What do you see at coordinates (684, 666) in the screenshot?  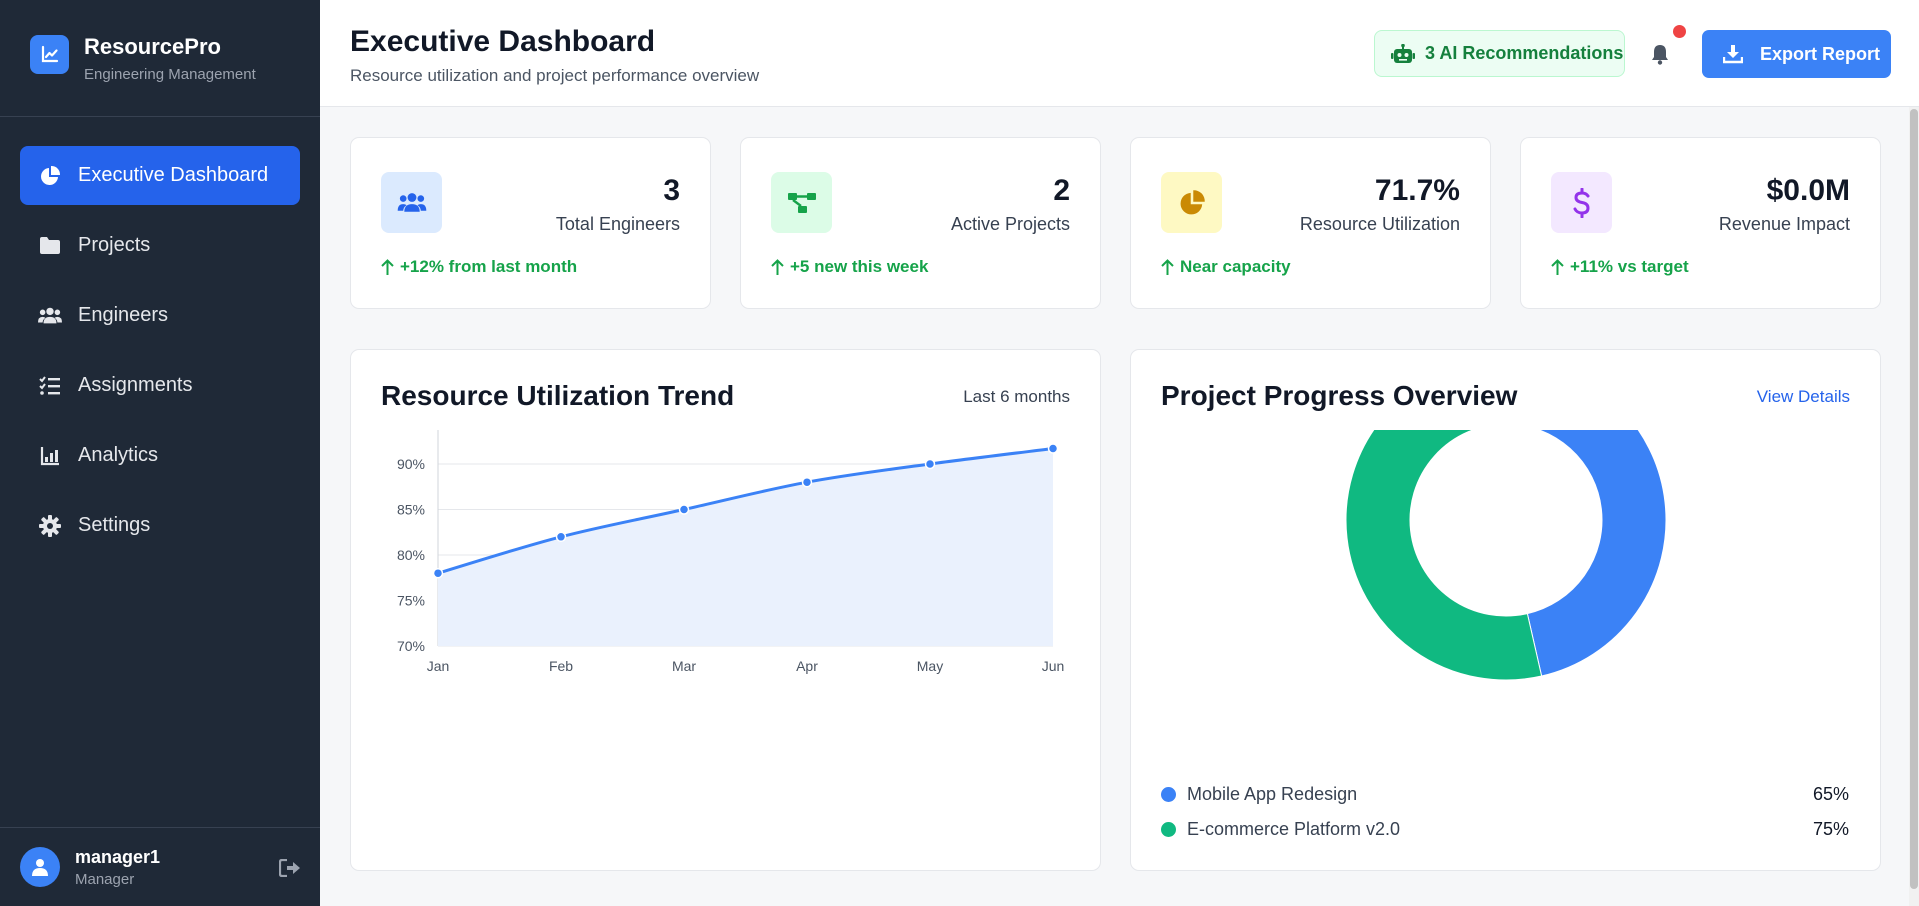 I see `x-tick-label: Mar` at bounding box center [684, 666].